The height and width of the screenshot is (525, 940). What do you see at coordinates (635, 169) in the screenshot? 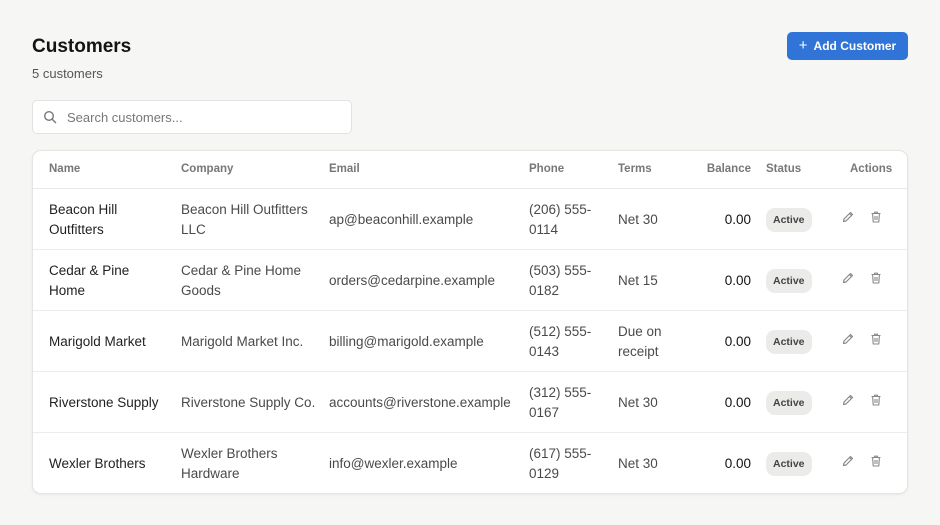
I see `column-header-terms: Terms` at bounding box center [635, 169].